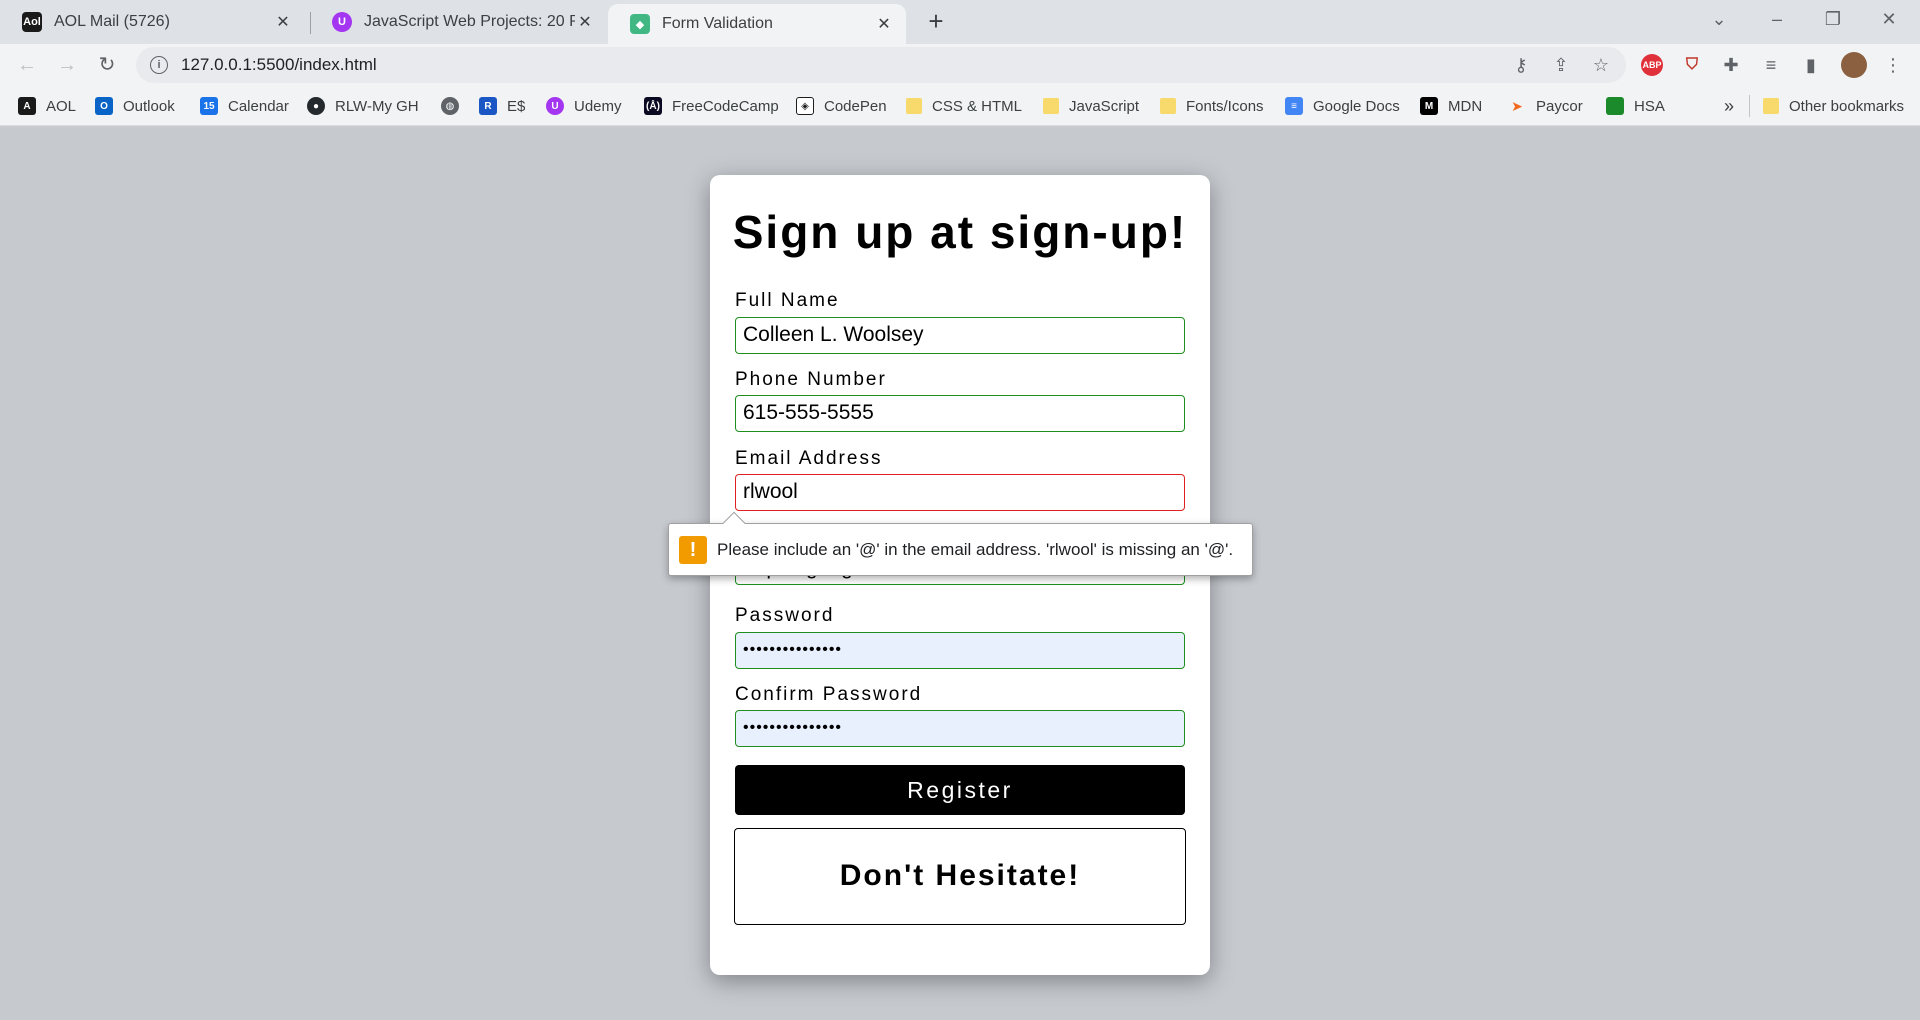 Image resolution: width=1920 pixels, height=1020 pixels. I want to click on bookmark-label: Google Docs, so click(1356, 106).